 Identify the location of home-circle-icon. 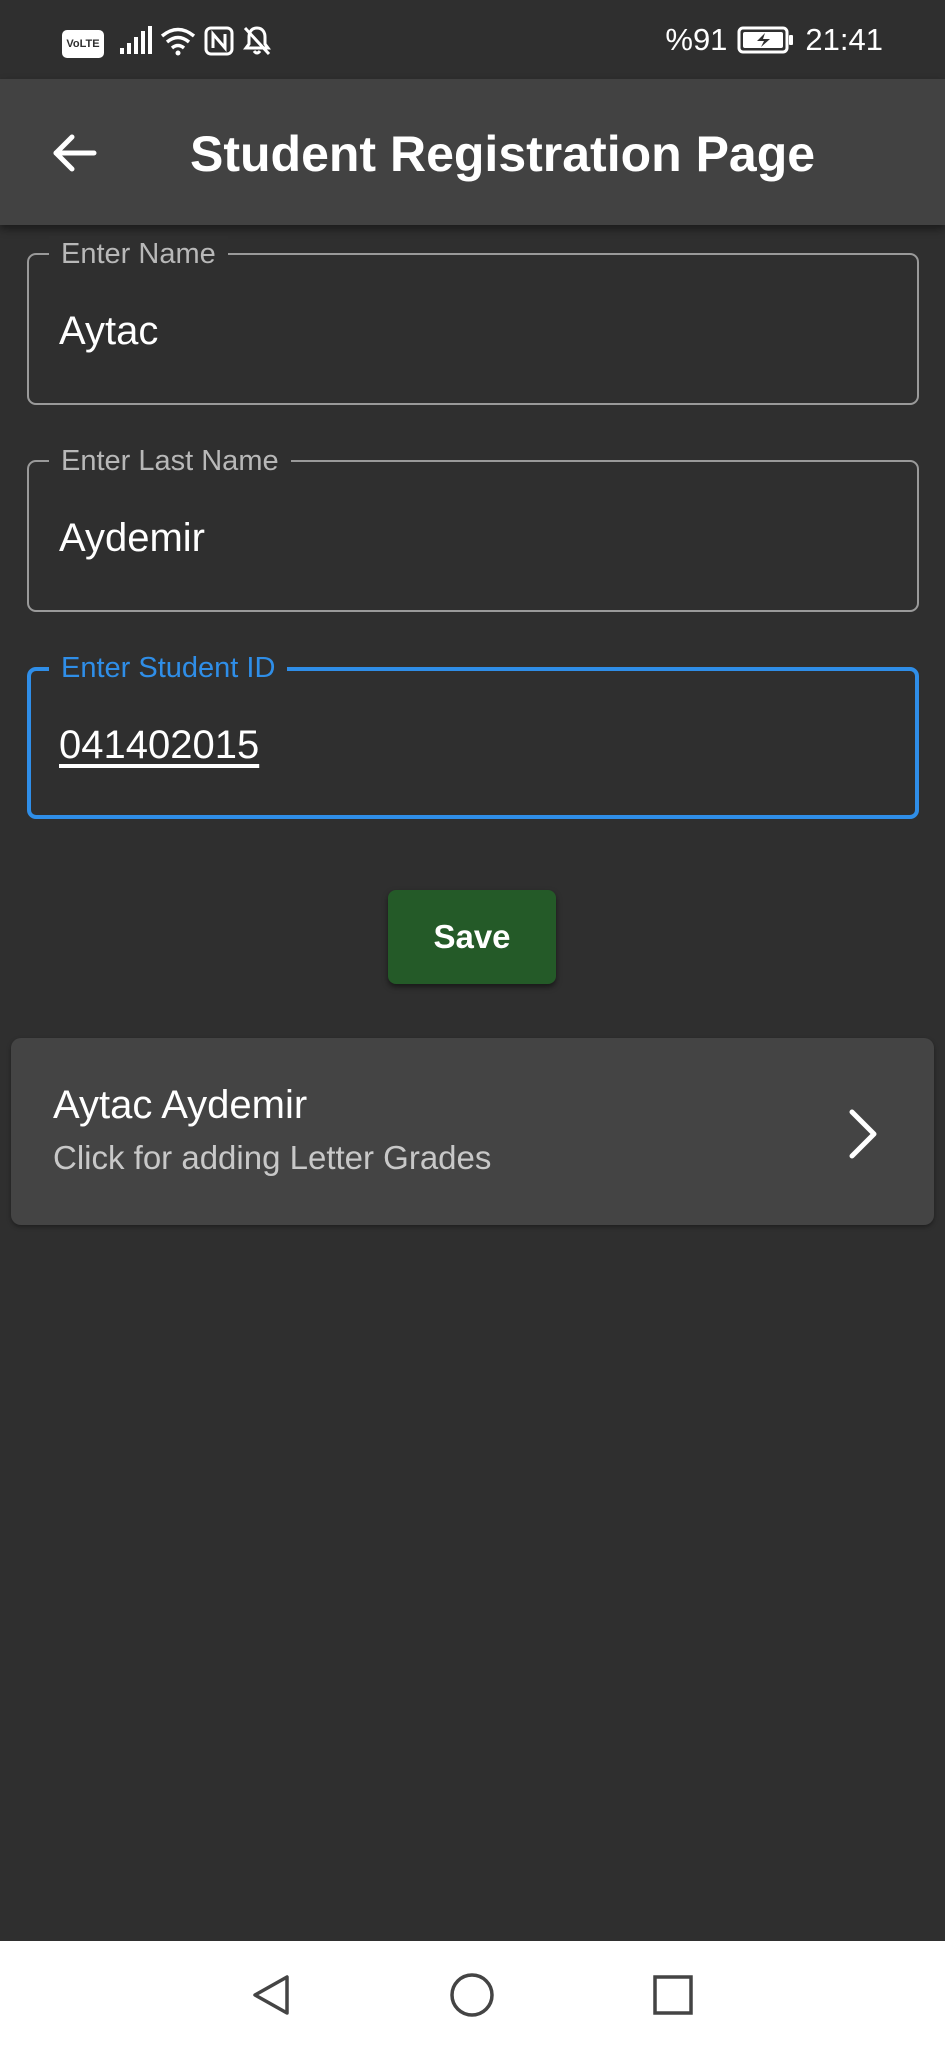
(472, 1995).